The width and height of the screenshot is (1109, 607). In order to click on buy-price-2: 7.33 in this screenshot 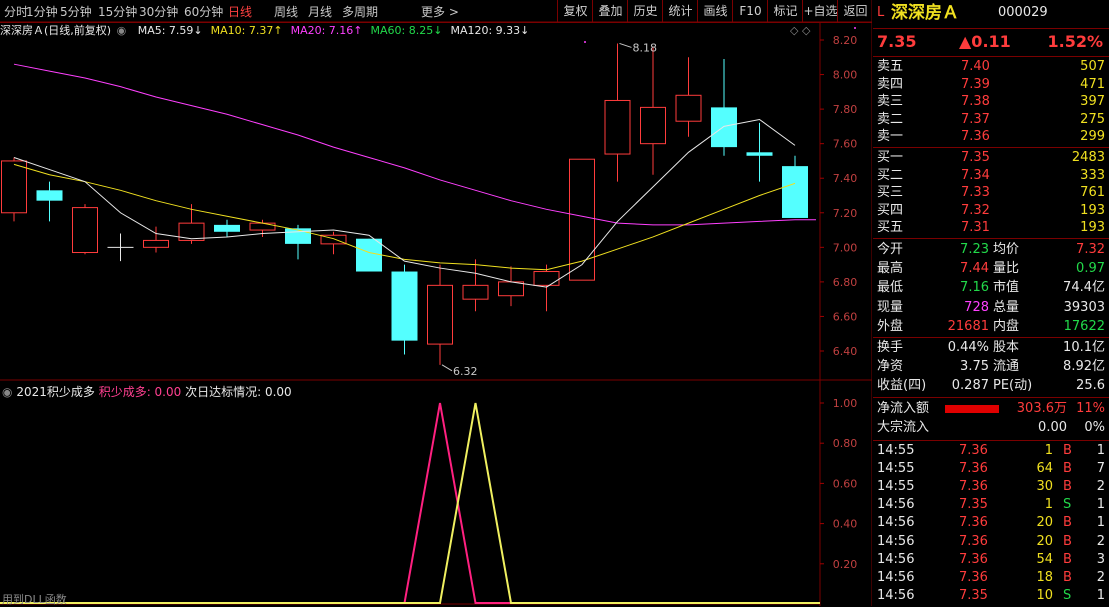, I will do `click(975, 193)`.